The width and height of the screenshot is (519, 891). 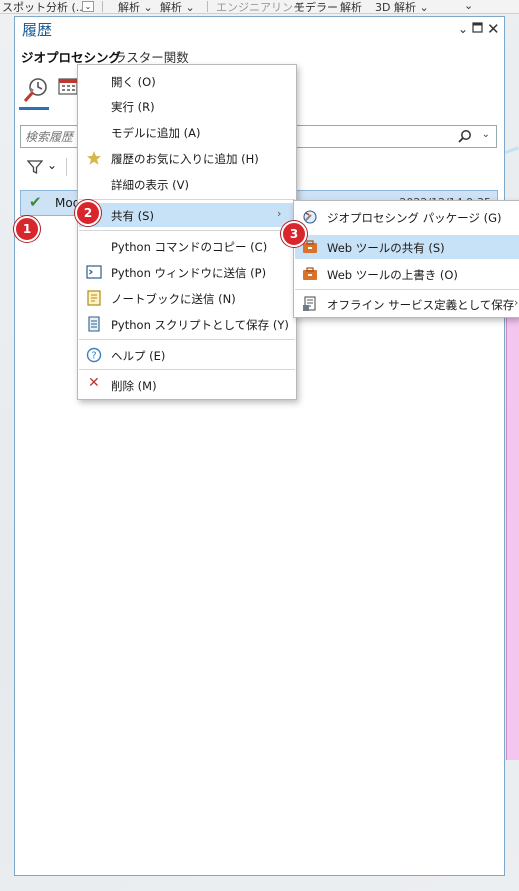 What do you see at coordinates (35, 168) in the screenshot?
I see `filter-icon` at bounding box center [35, 168].